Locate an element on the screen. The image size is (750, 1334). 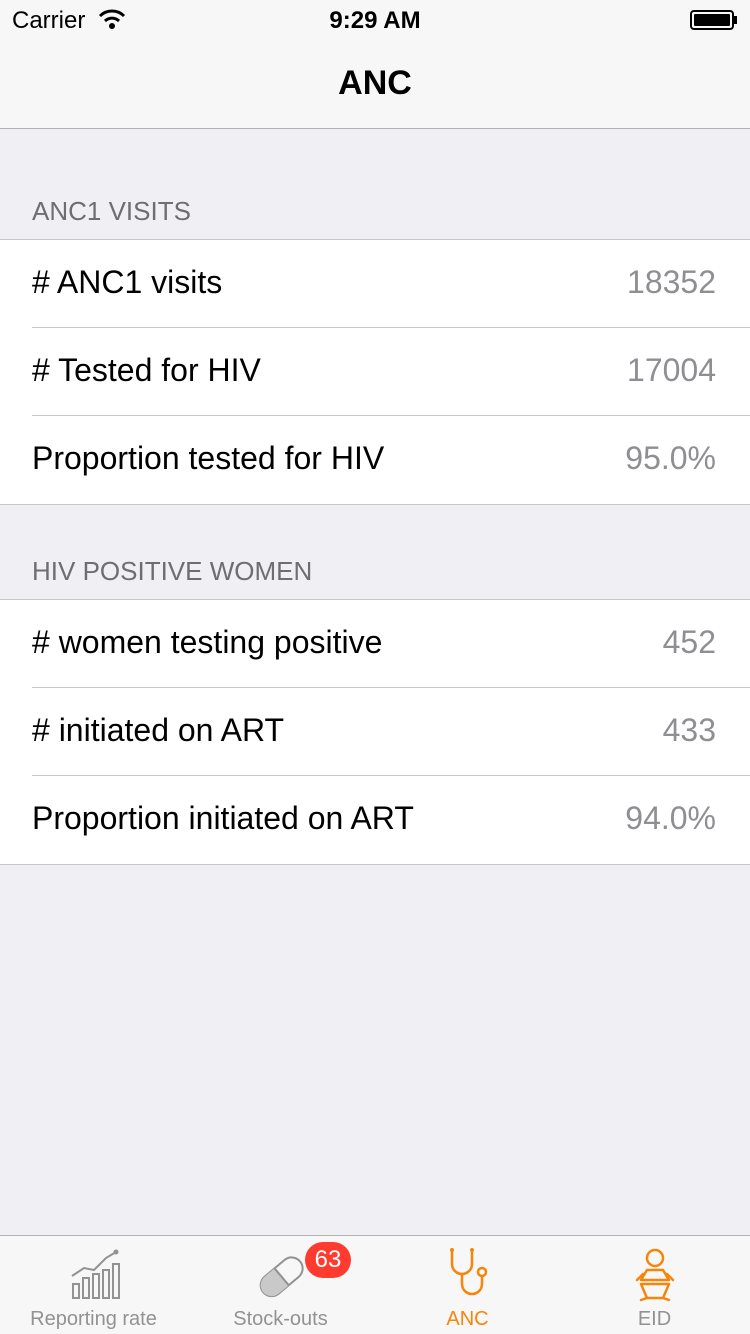
table-row: Proportion initiated on ART 94.0% is located at coordinates (375, 819).